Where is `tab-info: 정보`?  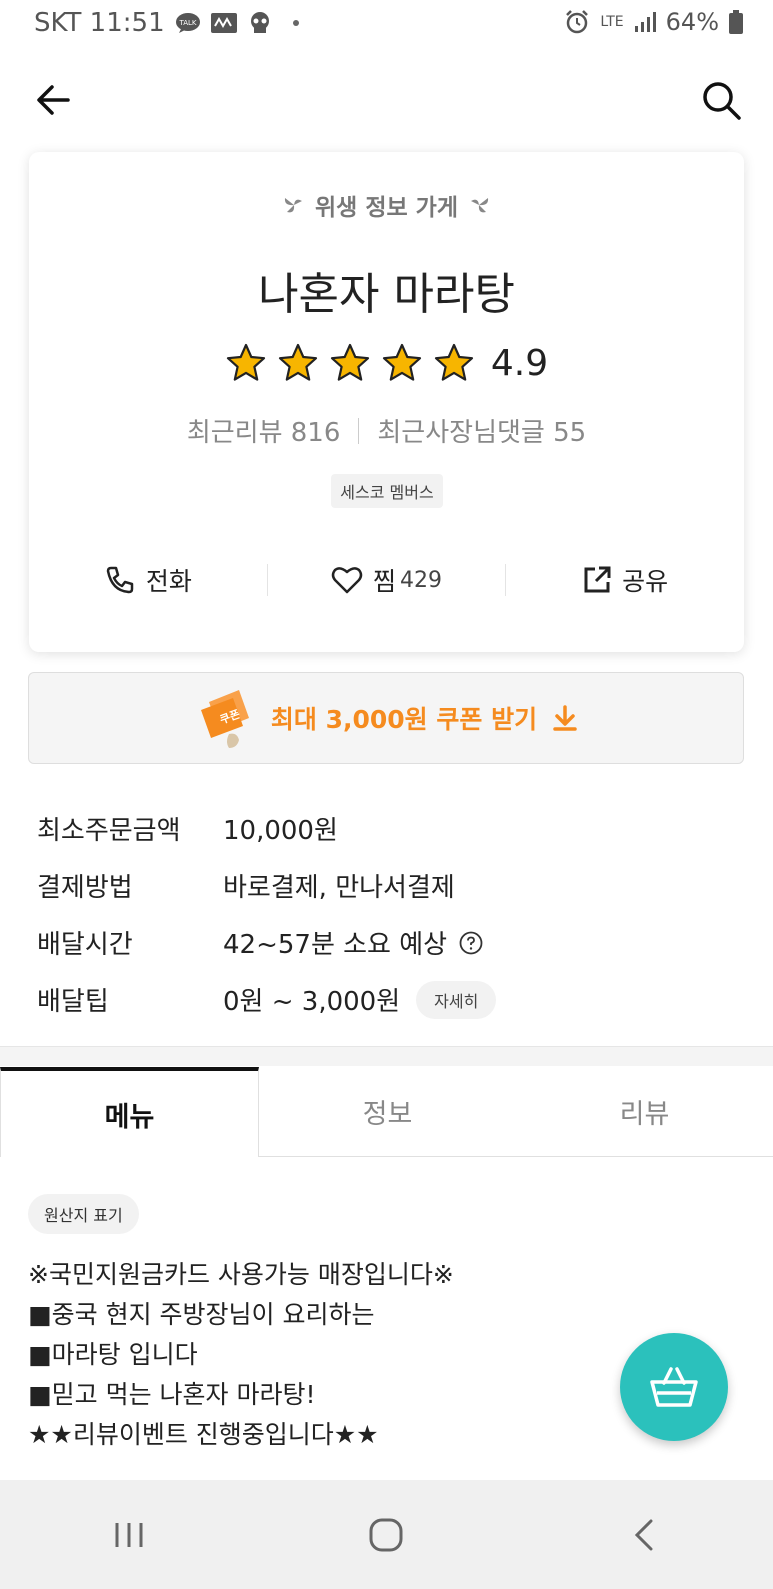
tab-info: 정보 is located at coordinates (387, 1111).